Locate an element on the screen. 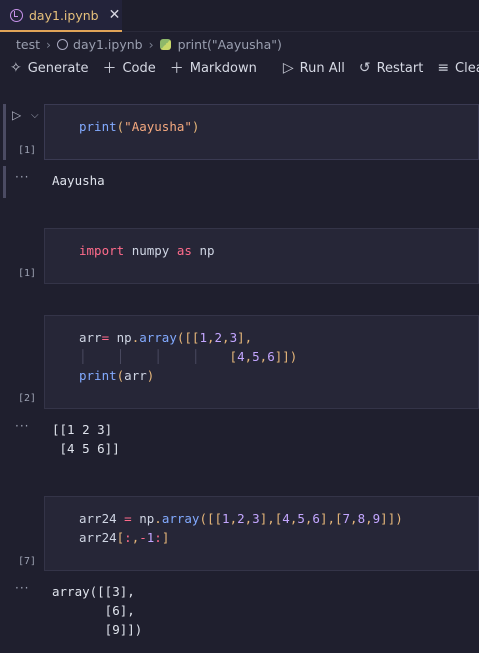 This screenshot has width=479, height=653. clear-label: Clear A is located at coordinates (467, 68).